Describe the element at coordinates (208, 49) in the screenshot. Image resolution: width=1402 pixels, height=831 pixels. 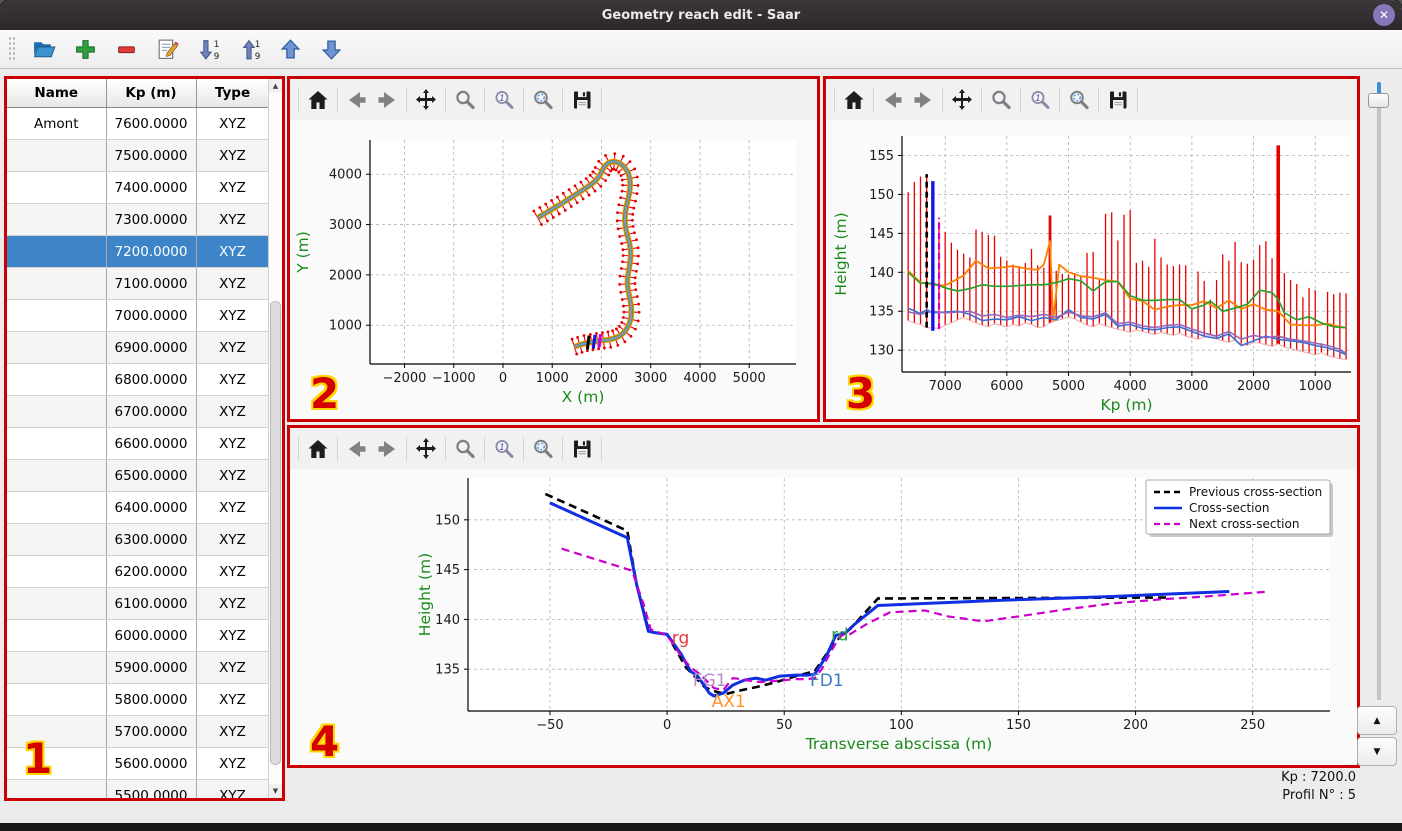
I see `sort-descending-button: 19` at that location.